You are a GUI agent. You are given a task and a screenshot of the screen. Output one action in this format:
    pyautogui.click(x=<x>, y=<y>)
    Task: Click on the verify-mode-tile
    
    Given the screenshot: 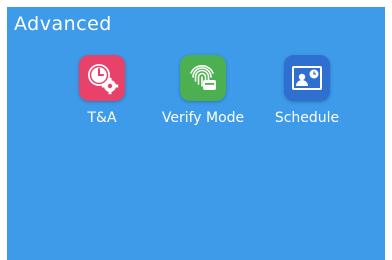 What is the action you would take?
    pyautogui.click(x=203, y=78)
    